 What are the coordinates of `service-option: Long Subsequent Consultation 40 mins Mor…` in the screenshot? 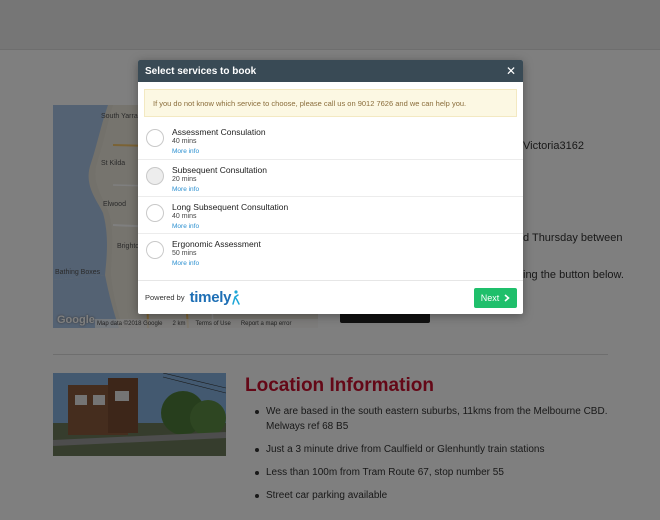 It's located at (330, 214).